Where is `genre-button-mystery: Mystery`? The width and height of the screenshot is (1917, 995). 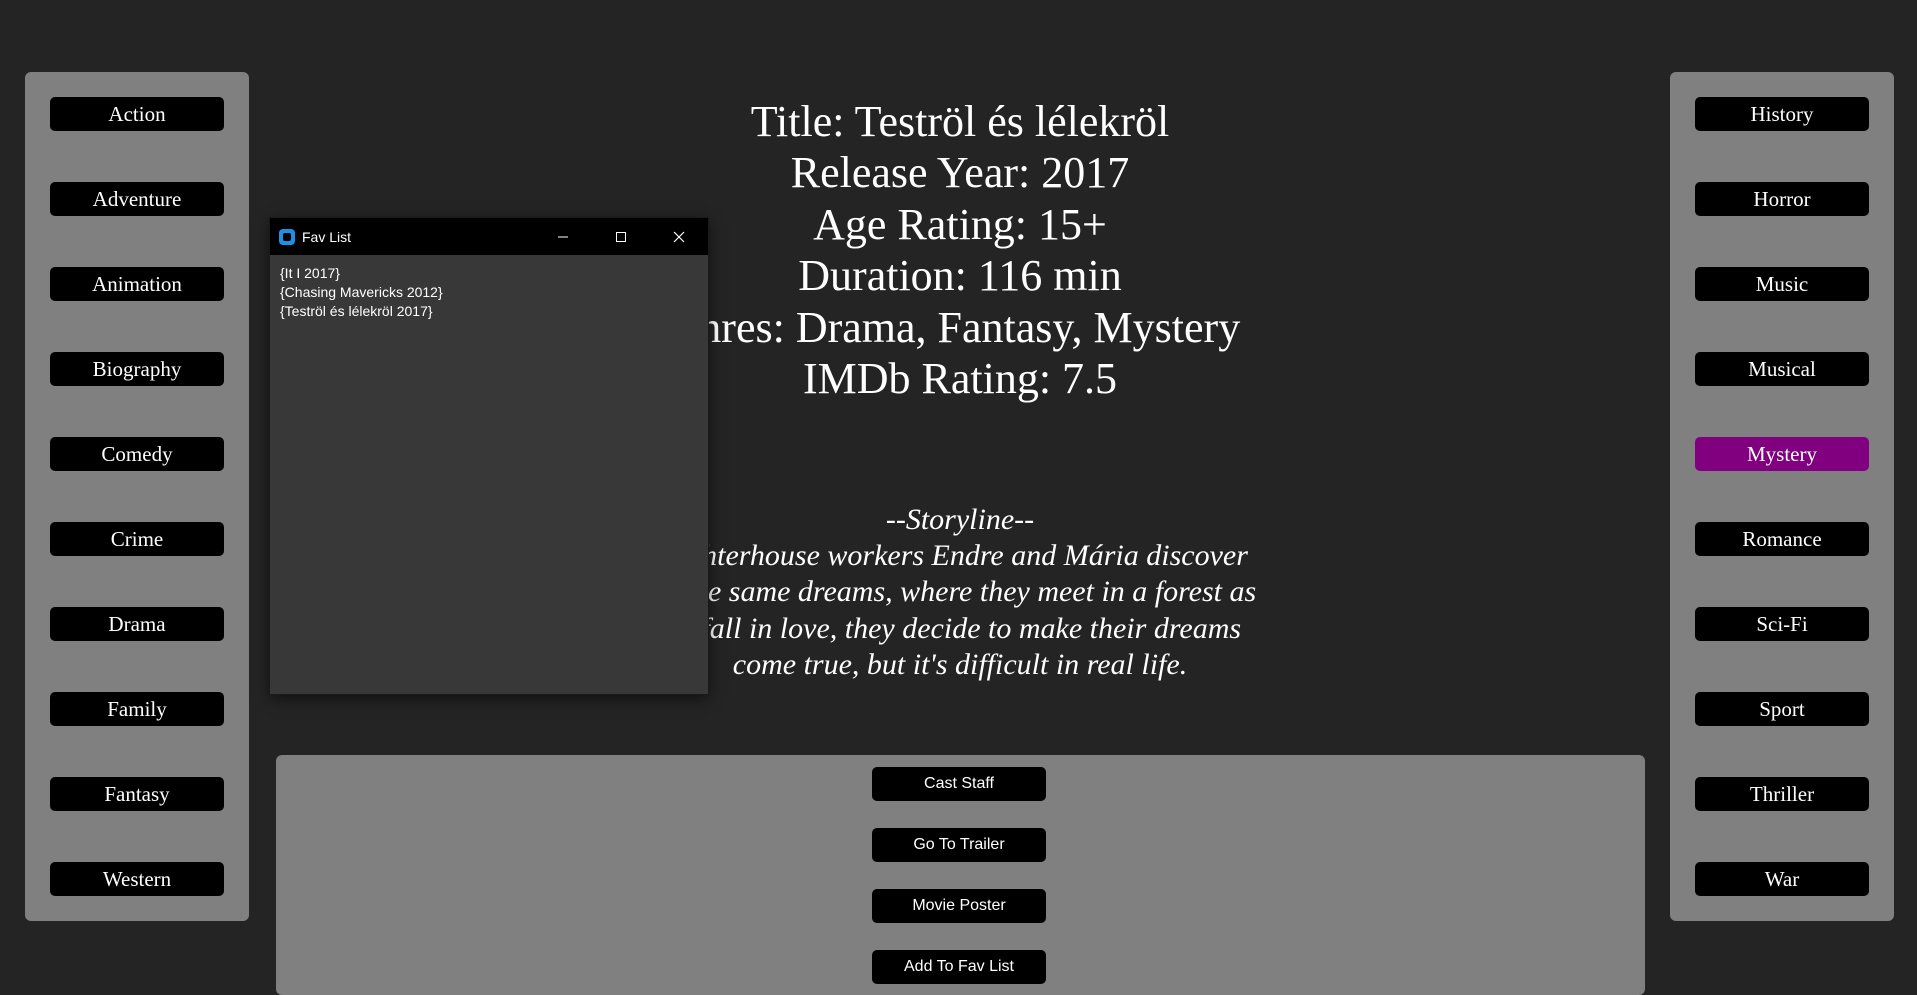 genre-button-mystery: Mystery is located at coordinates (1782, 454).